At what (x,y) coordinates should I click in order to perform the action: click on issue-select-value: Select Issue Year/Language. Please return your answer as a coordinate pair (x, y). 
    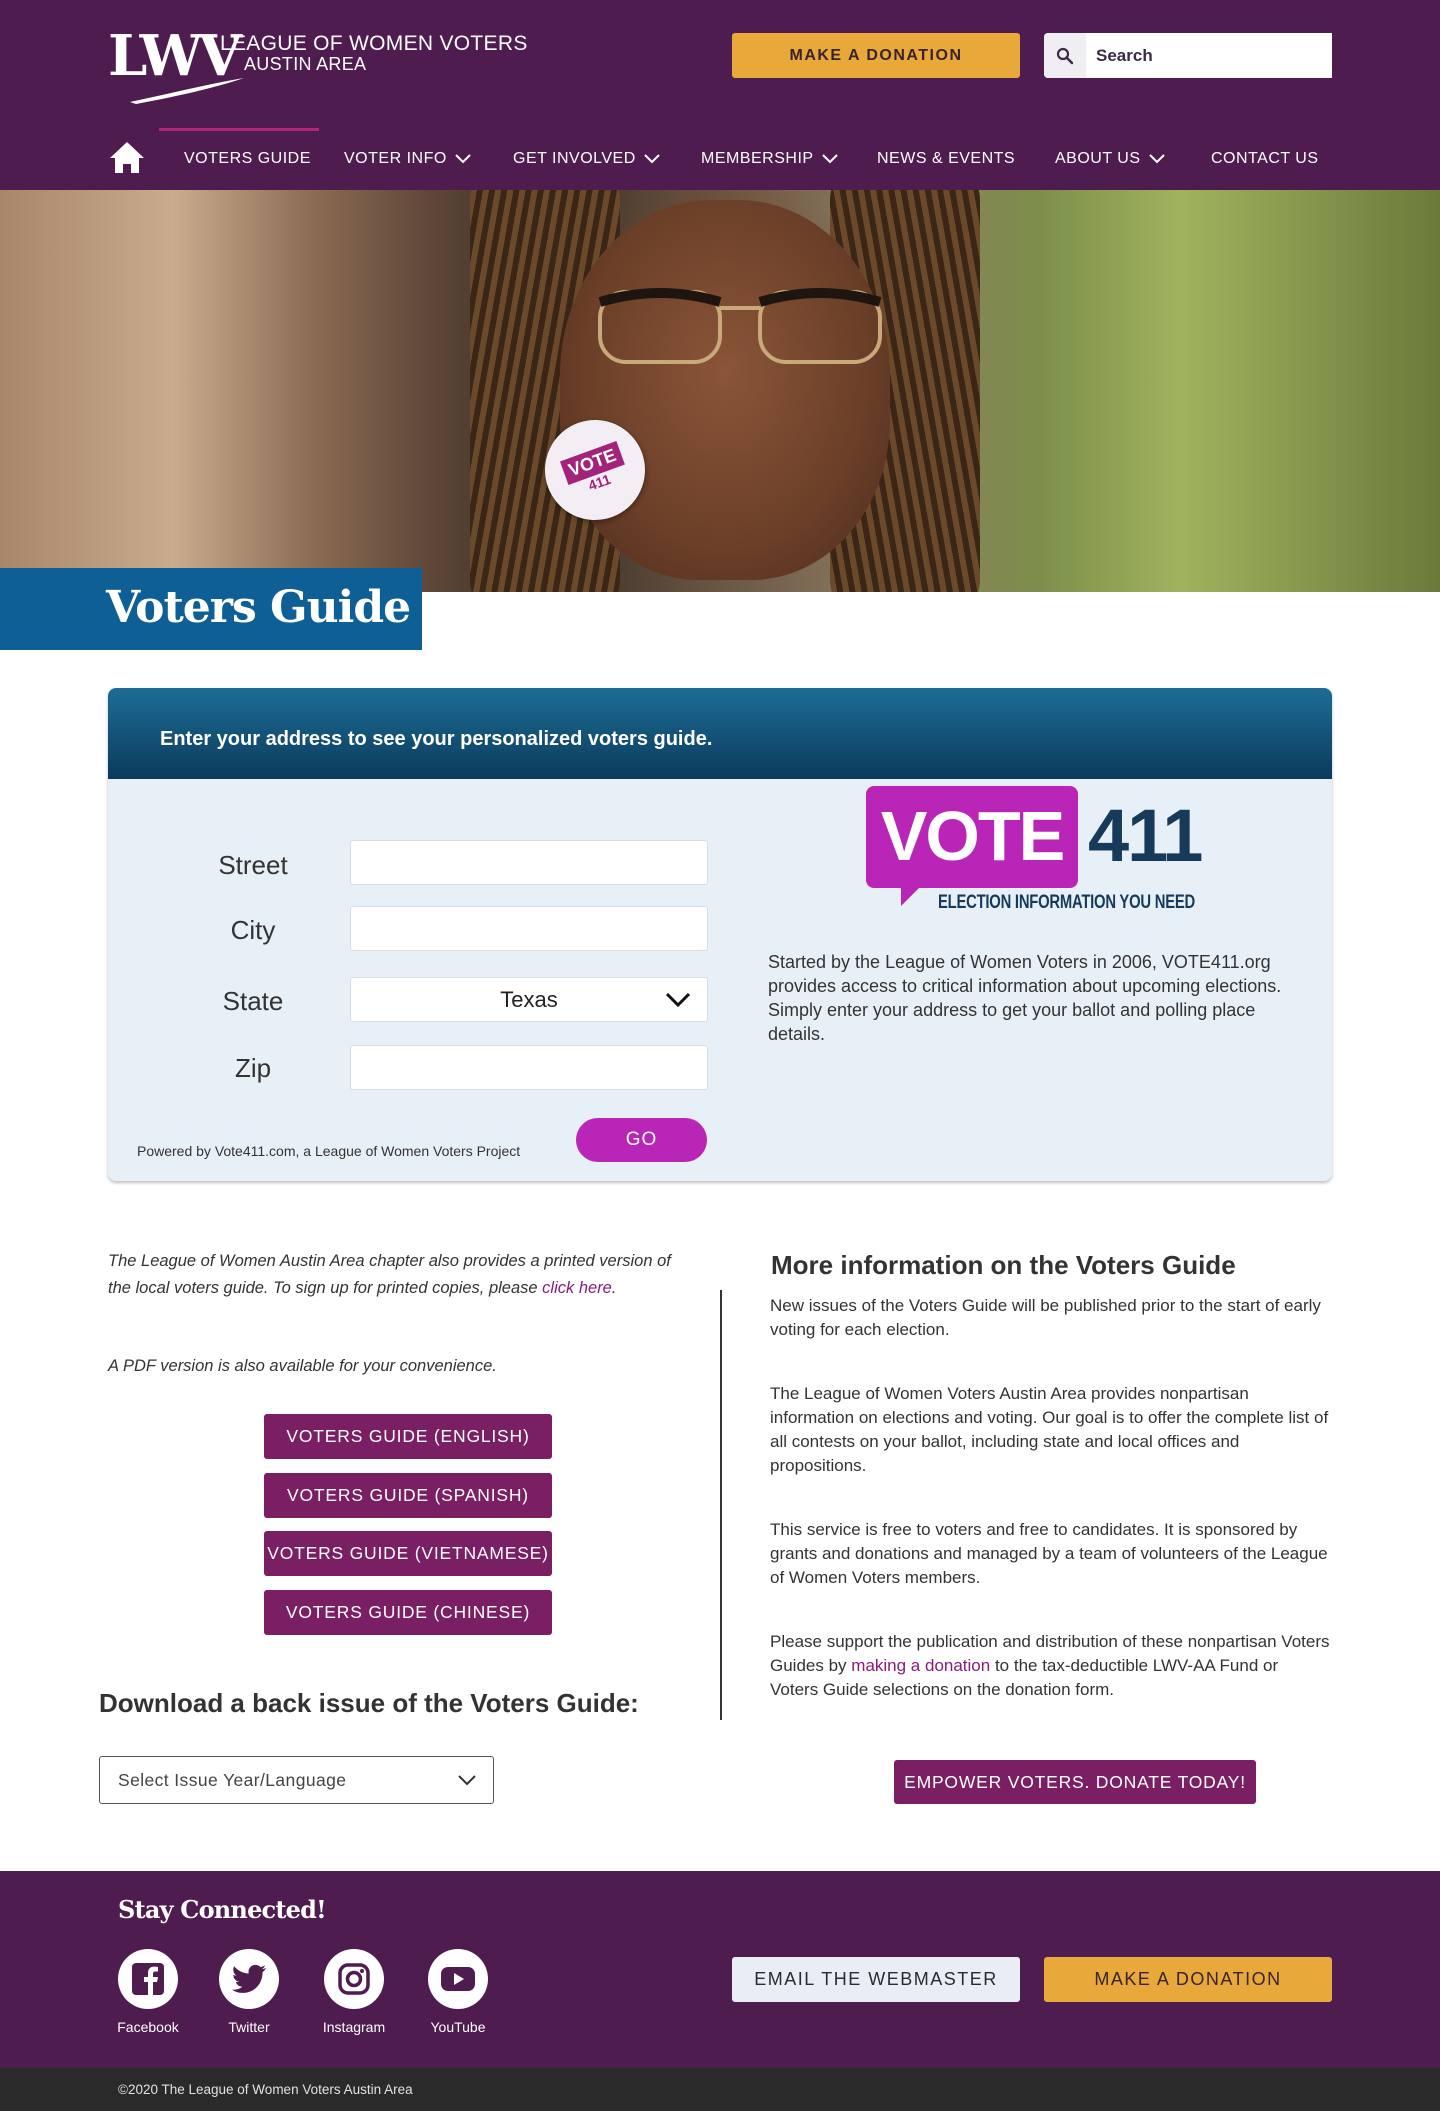
    Looking at the image, I should click on (232, 1779).